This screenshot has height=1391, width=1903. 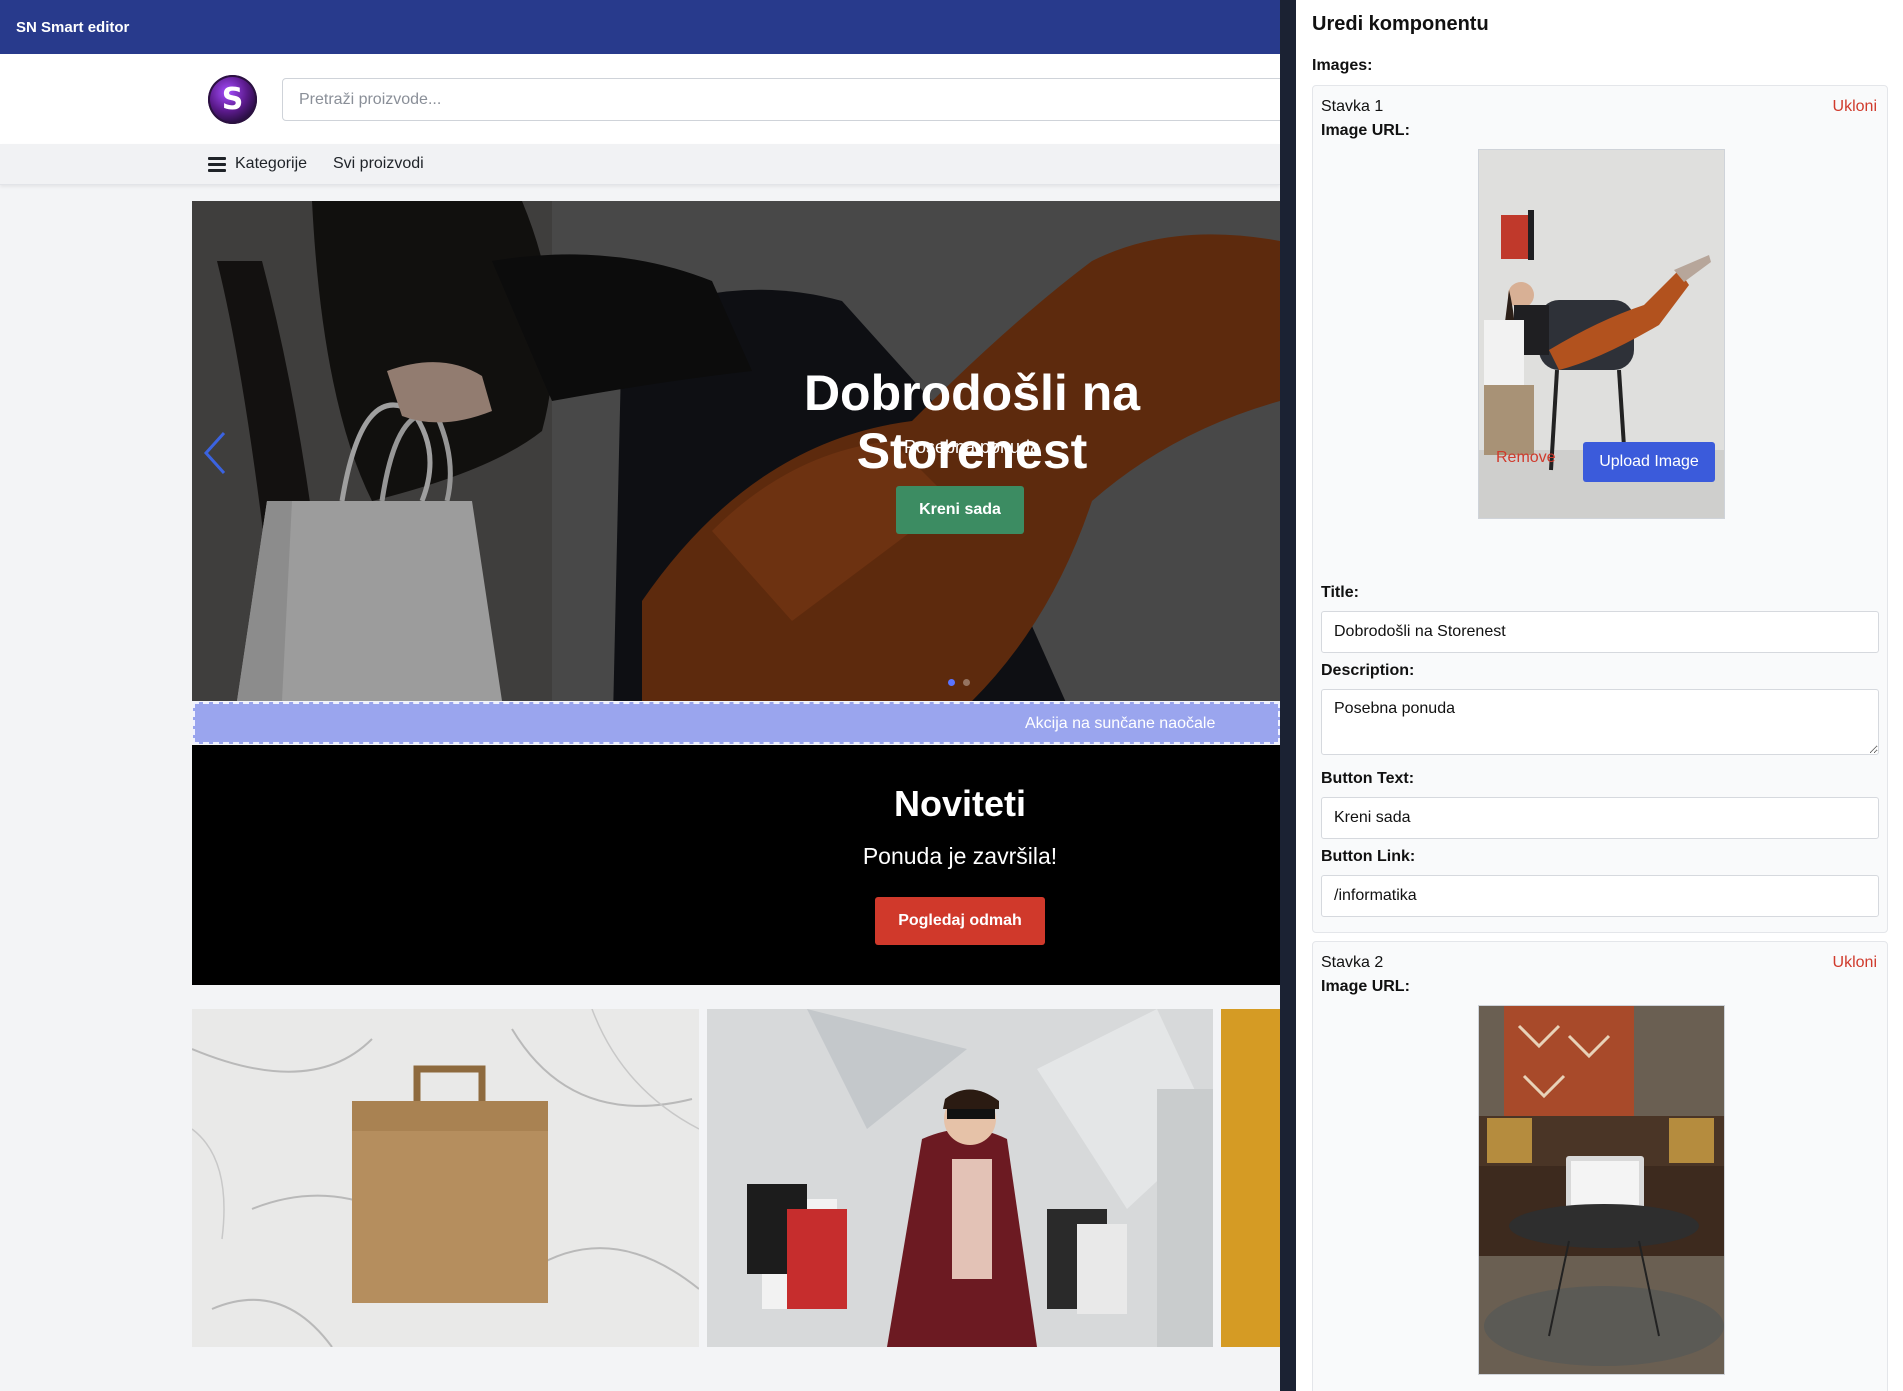 I want to click on slider-dots, so click(x=959, y=682).